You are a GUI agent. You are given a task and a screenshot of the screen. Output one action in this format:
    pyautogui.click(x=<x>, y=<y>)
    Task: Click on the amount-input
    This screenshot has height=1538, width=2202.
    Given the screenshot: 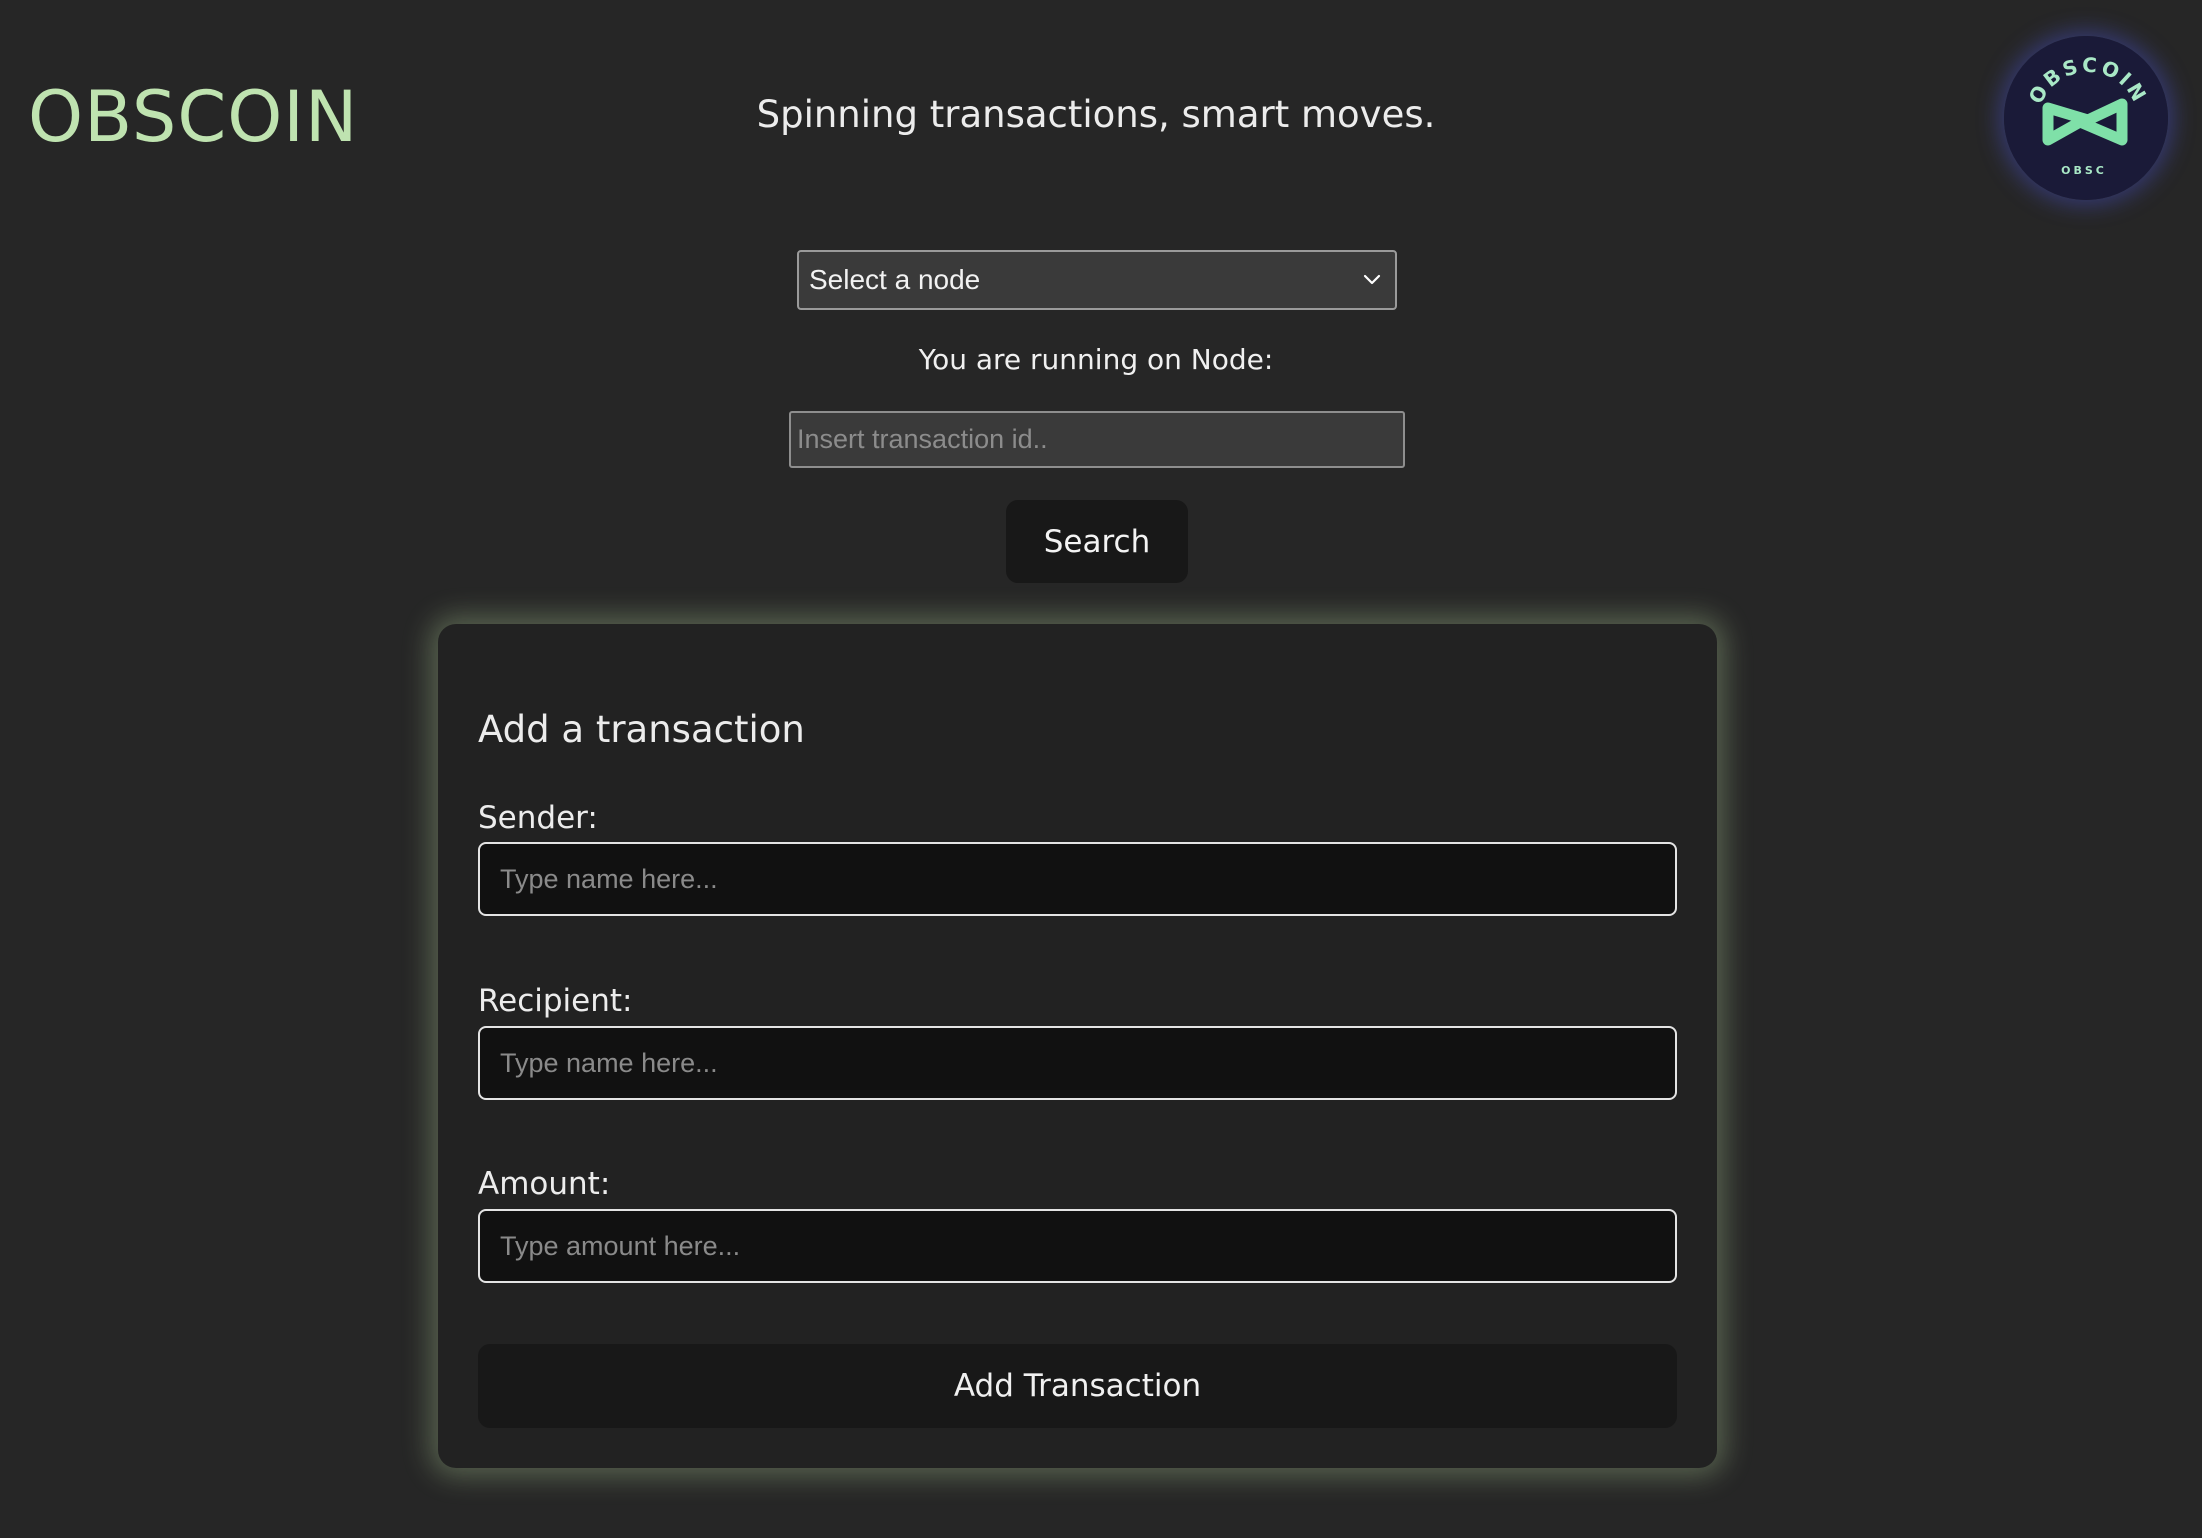 What is the action you would take?
    pyautogui.click(x=1077, y=1246)
    